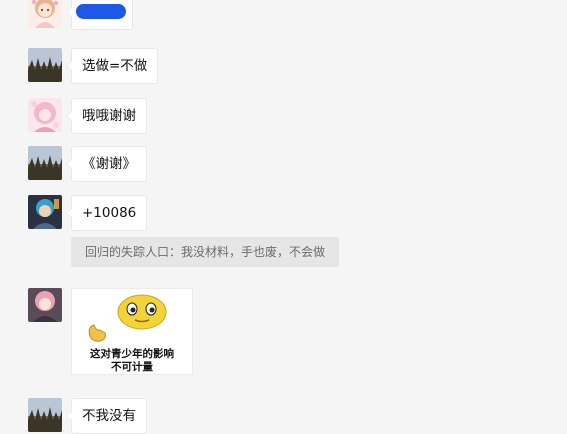 The image size is (567, 434). What do you see at coordinates (101, 11) in the screenshot?
I see `redaction-mark` at bounding box center [101, 11].